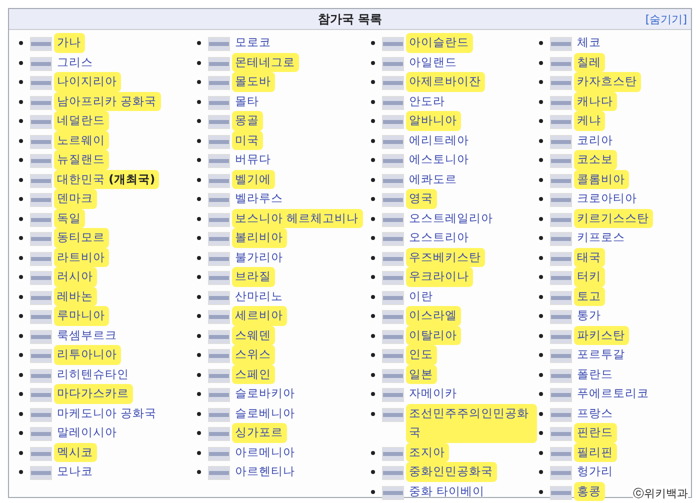 The width and height of the screenshot is (700, 503). Describe the element at coordinates (433, 62) in the screenshot. I see `country-link: 아일랜드` at that location.